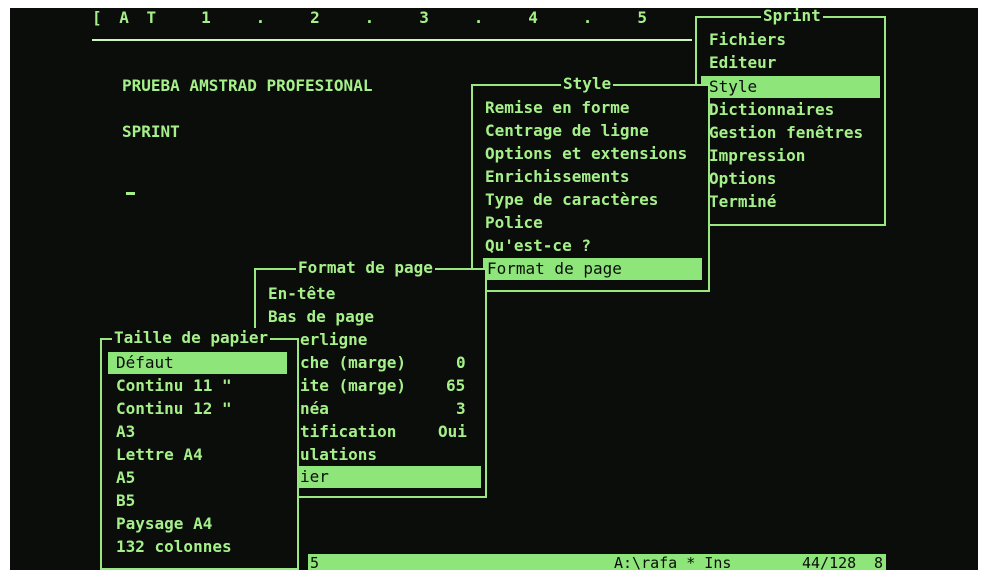  Describe the element at coordinates (557, 108) in the screenshot. I see `menu-item-remise-en-forme: Remise en forme` at that location.